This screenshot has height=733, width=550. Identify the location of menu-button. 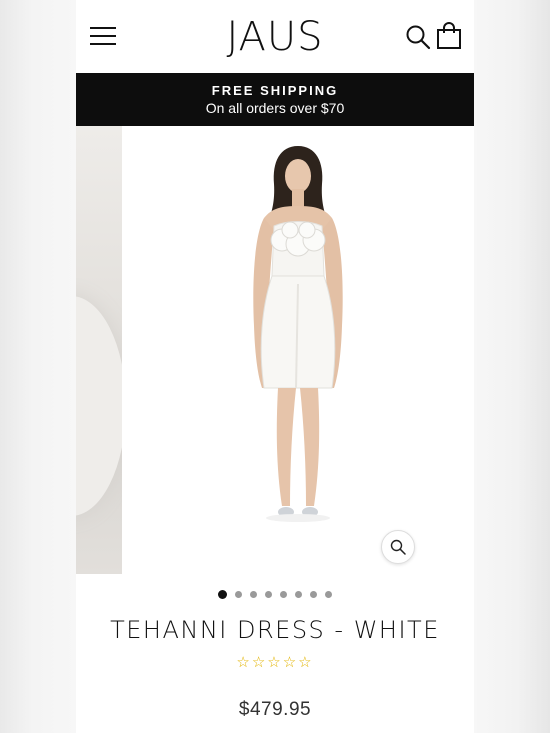
(103, 36).